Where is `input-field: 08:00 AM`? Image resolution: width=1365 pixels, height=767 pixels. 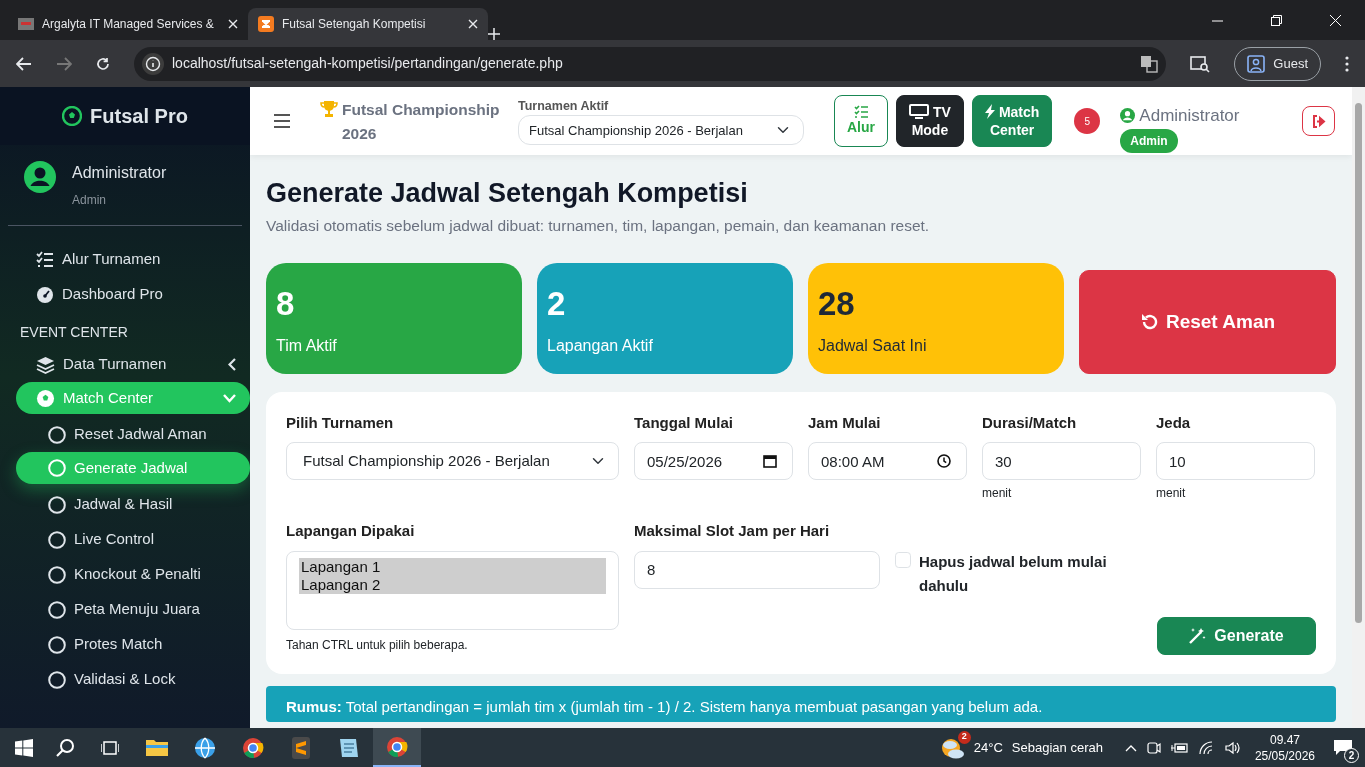 input-field: 08:00 AM is located at coordinates (887, 461).